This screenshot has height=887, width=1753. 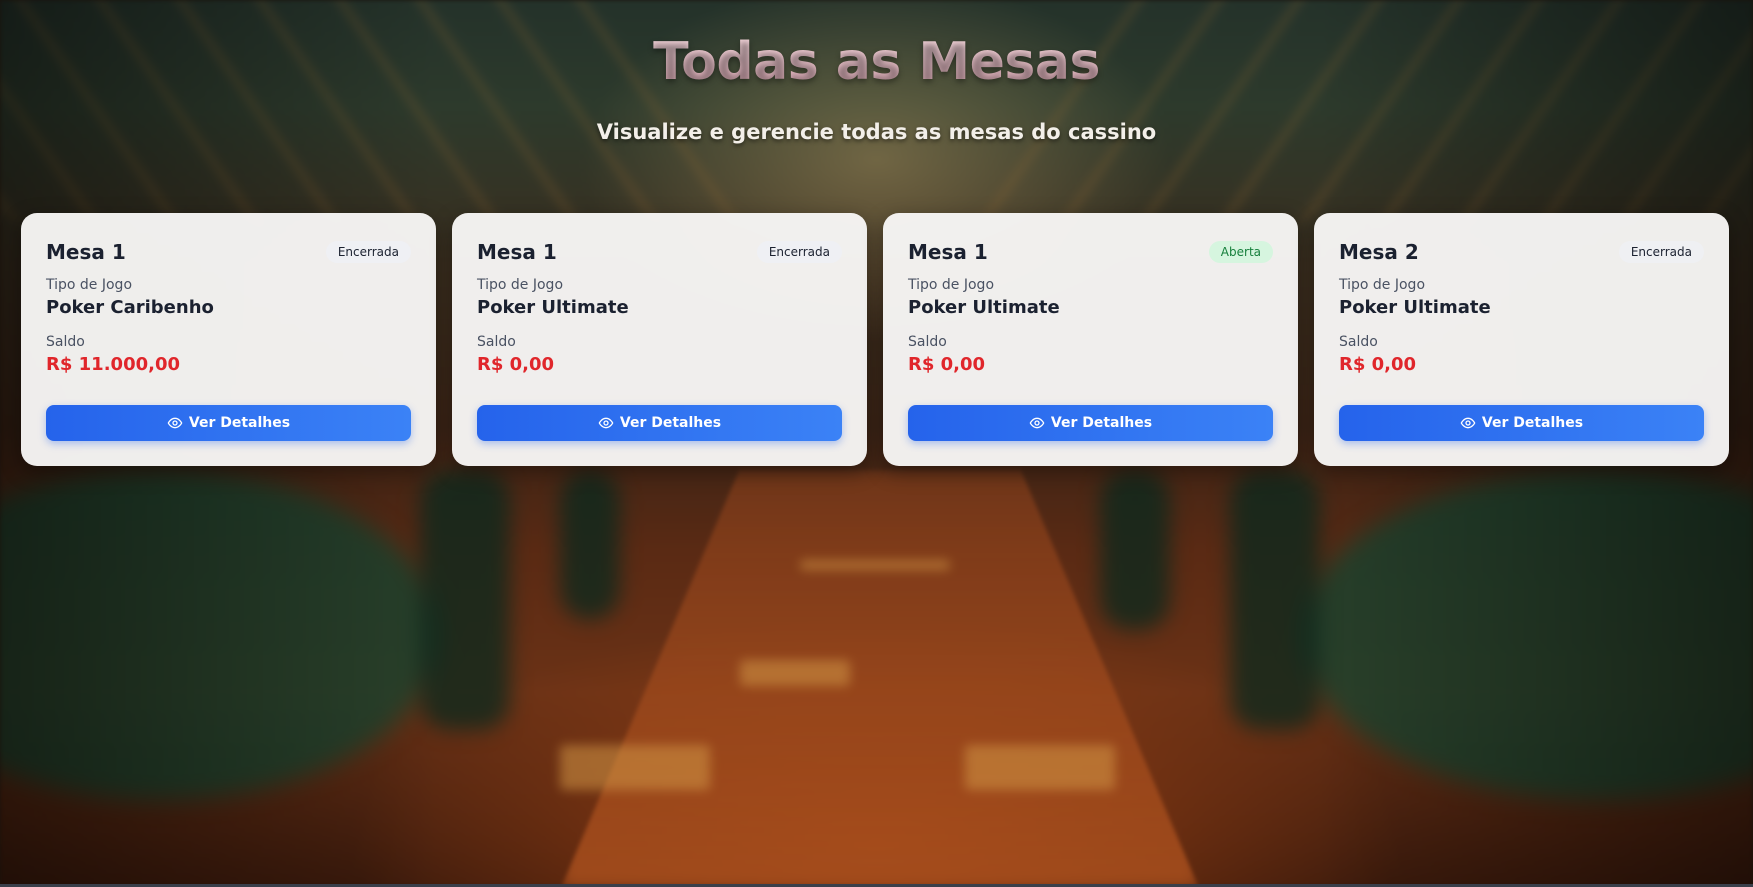 What do you see at coordinates (113, 364) in the screenshot?
I see `balance-value: R$ 11.000,00` at bounding box center [113, 364].